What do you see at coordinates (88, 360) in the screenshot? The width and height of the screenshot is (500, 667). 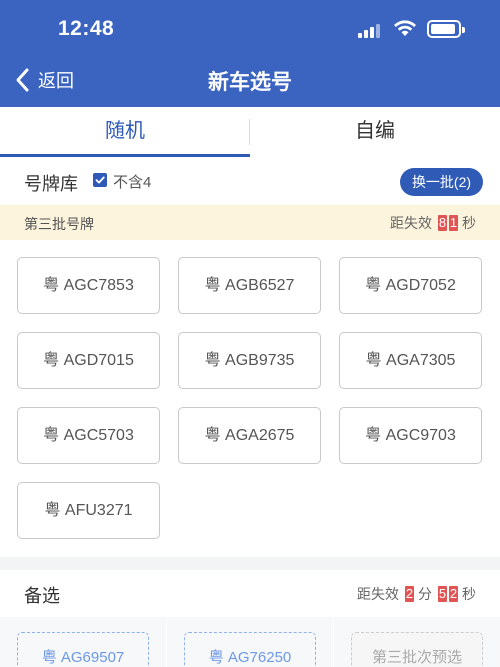 I see `plate-option: 粤 AGD7015` at bounding box center [88, 360].